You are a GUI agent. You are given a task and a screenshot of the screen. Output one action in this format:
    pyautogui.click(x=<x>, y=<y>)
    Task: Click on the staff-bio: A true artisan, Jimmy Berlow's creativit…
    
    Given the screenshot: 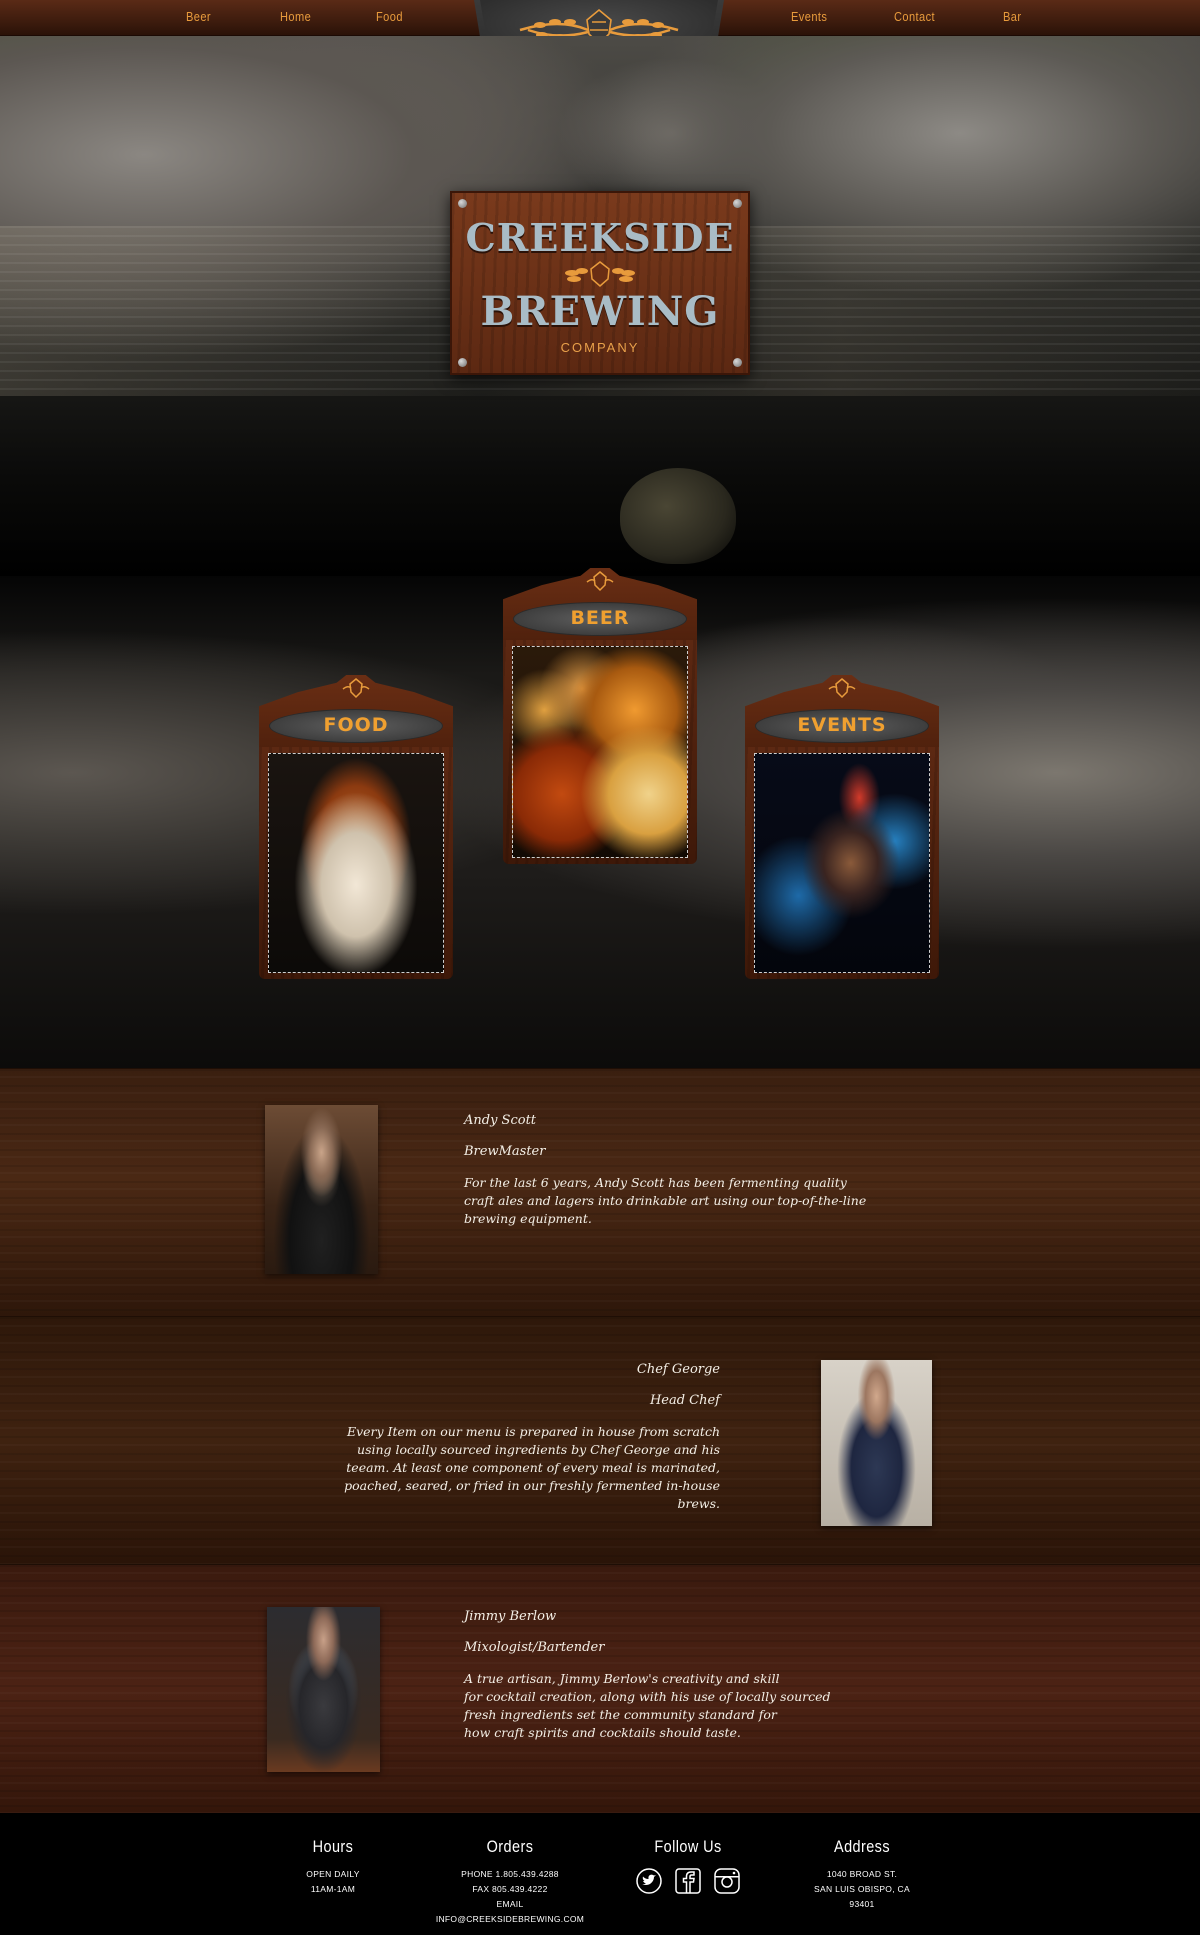 What is the action you would take?
    pyautogui.click(x=647, y=1705)
    